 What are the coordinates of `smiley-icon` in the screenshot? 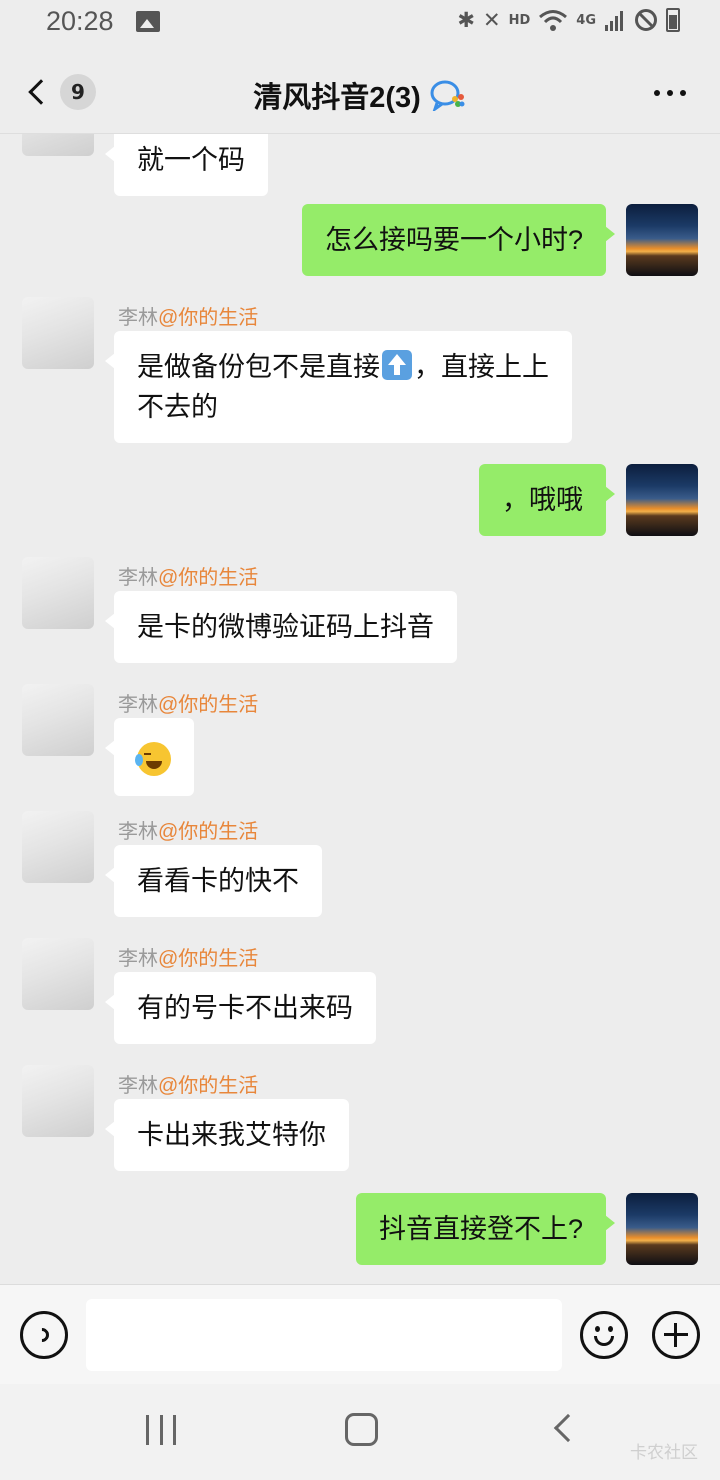 It's located at (604, 1329).